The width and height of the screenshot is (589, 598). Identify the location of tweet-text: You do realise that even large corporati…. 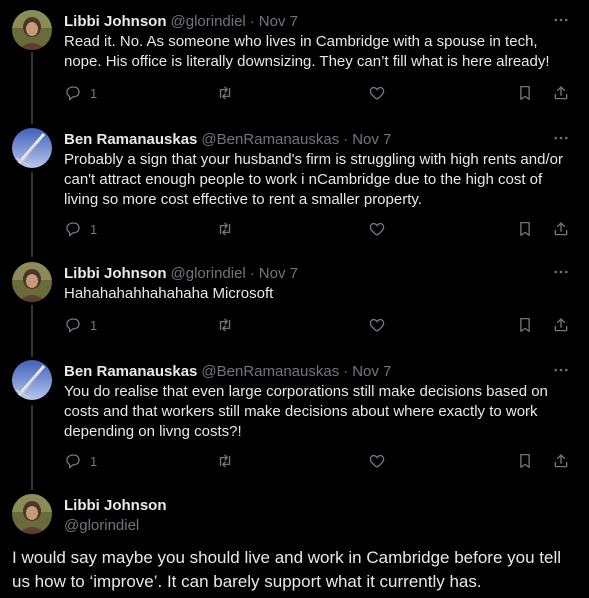
(306, 411).